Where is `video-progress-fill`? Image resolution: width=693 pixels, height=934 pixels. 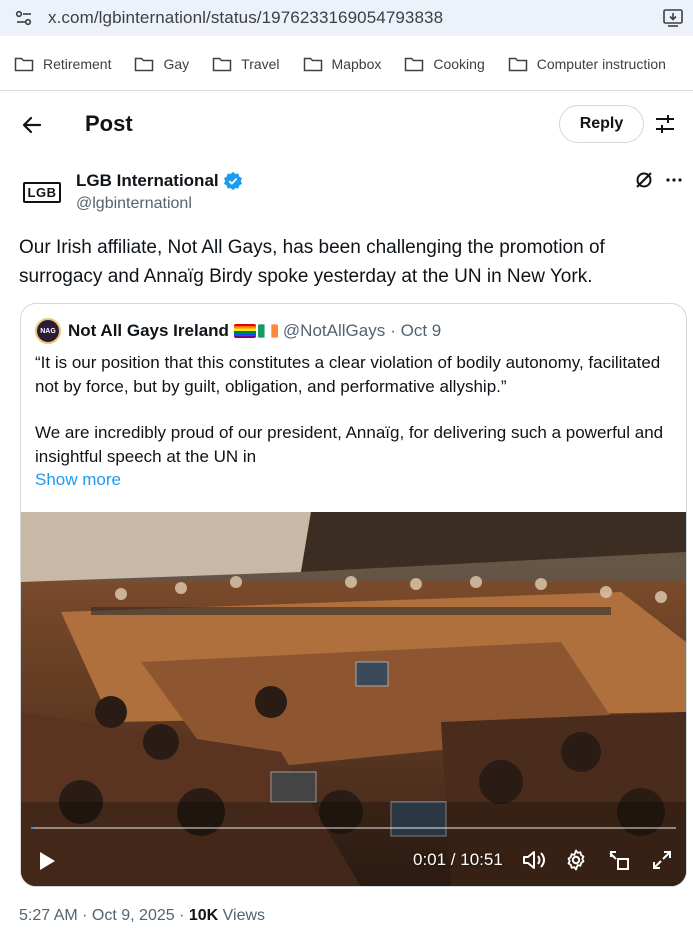 video-progress-fill is located at coordinates (32, 828).